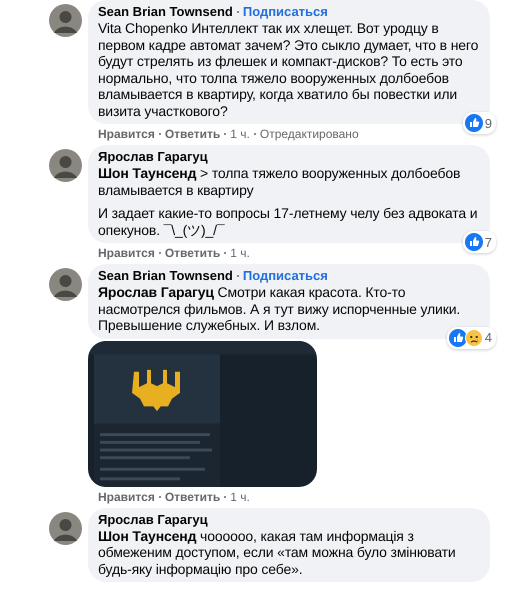 This screenshot has height=600, width=511. Describe the element at coordinates (309, 134) in the screenshot. I see `edited-label: Отредактировано` at that location.